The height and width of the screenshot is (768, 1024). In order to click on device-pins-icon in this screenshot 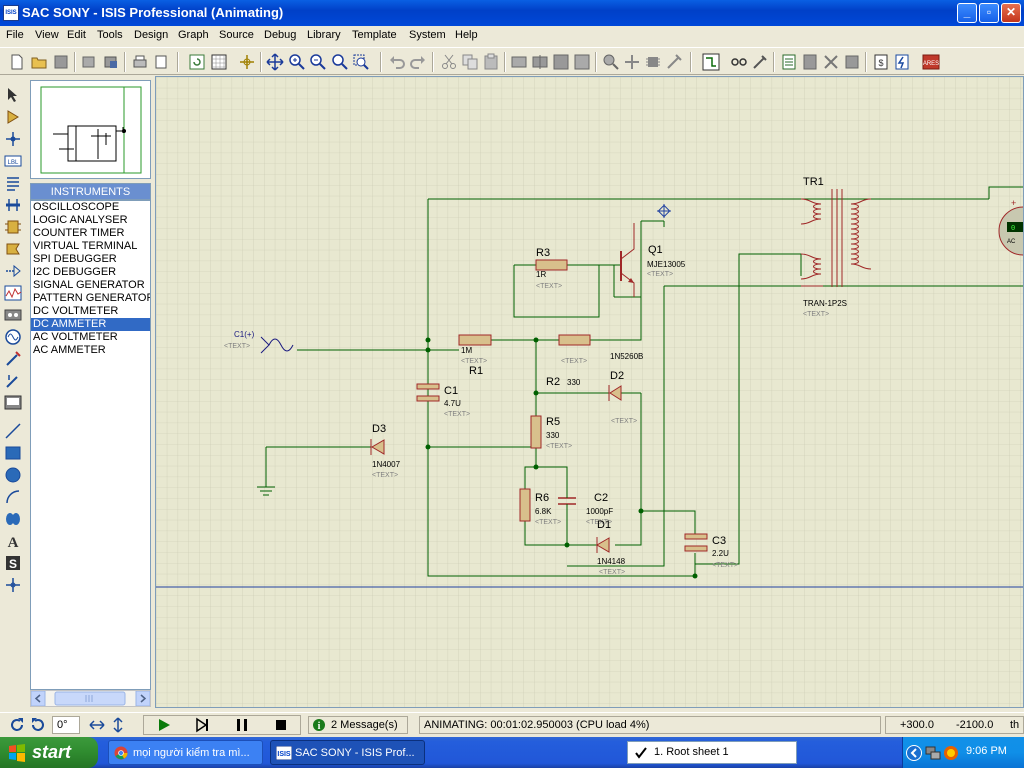, I will do `click(13, 271)`.